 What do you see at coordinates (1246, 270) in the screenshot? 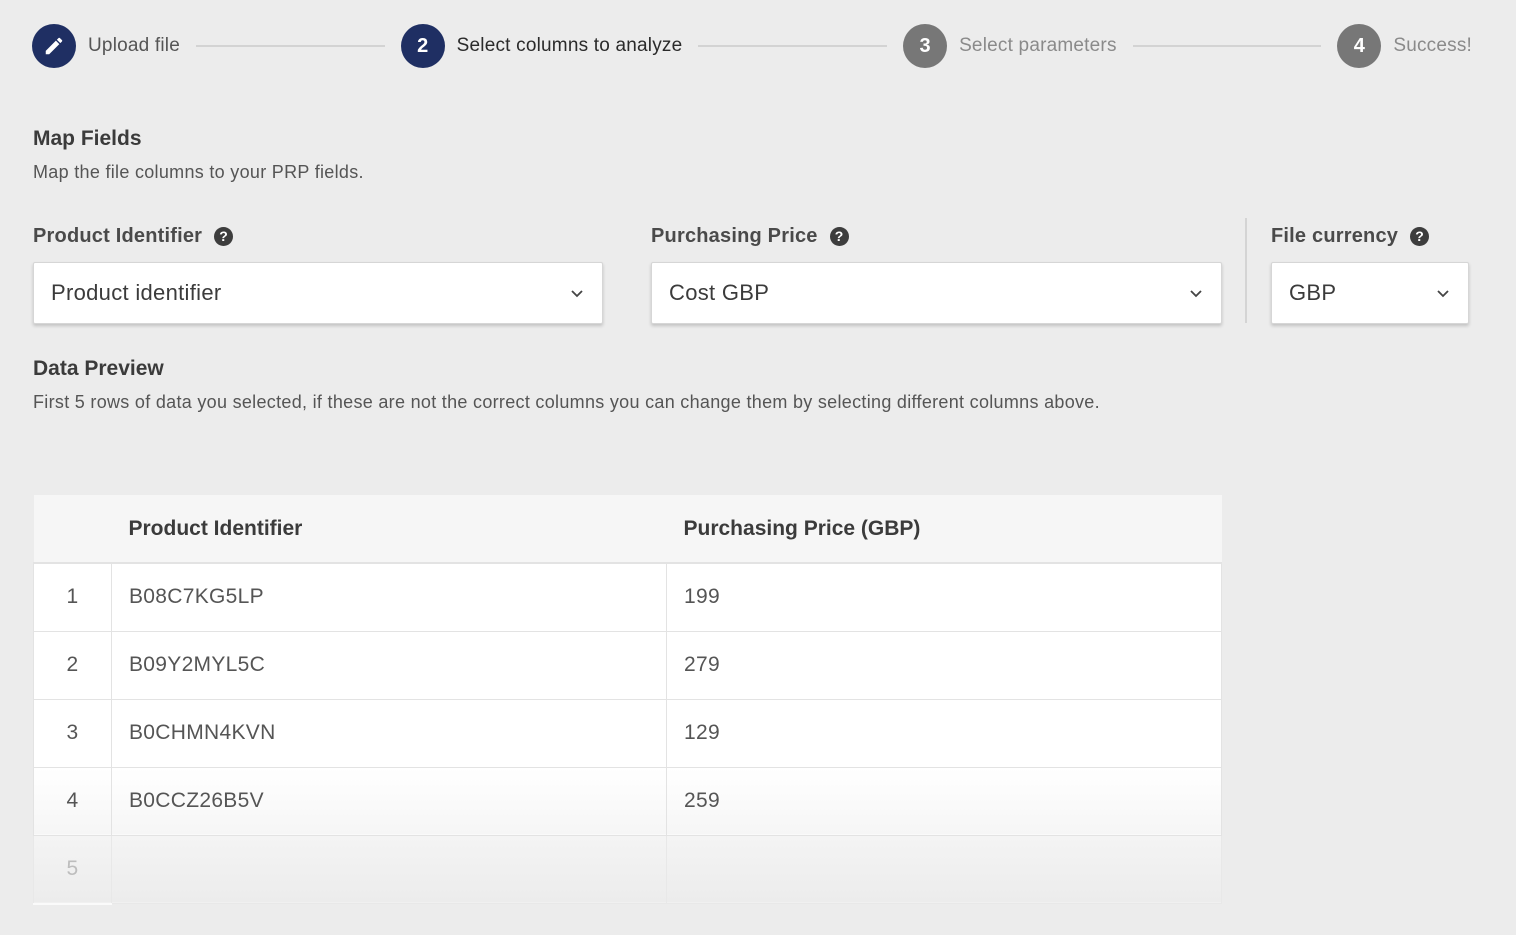
I see `field-divider` at bounding box center [1246, 270].